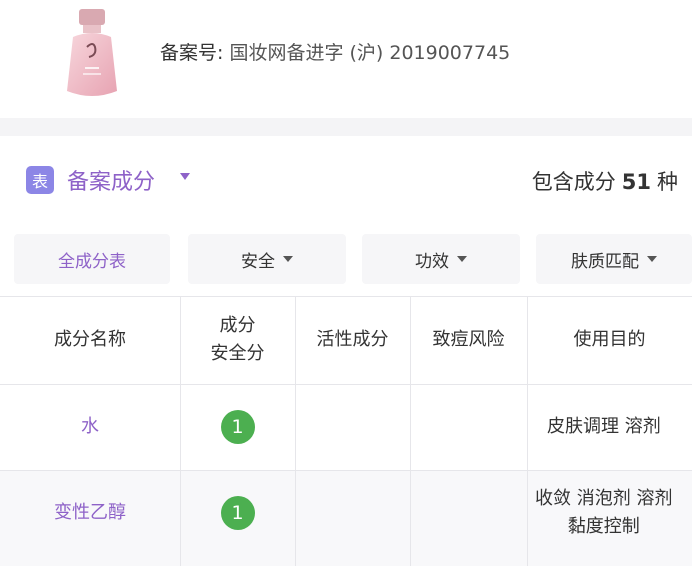  Describe the element at coordinates (90, 513) in the screenshot. I see `ingredient-name-link: 变性乙醇` at that location.